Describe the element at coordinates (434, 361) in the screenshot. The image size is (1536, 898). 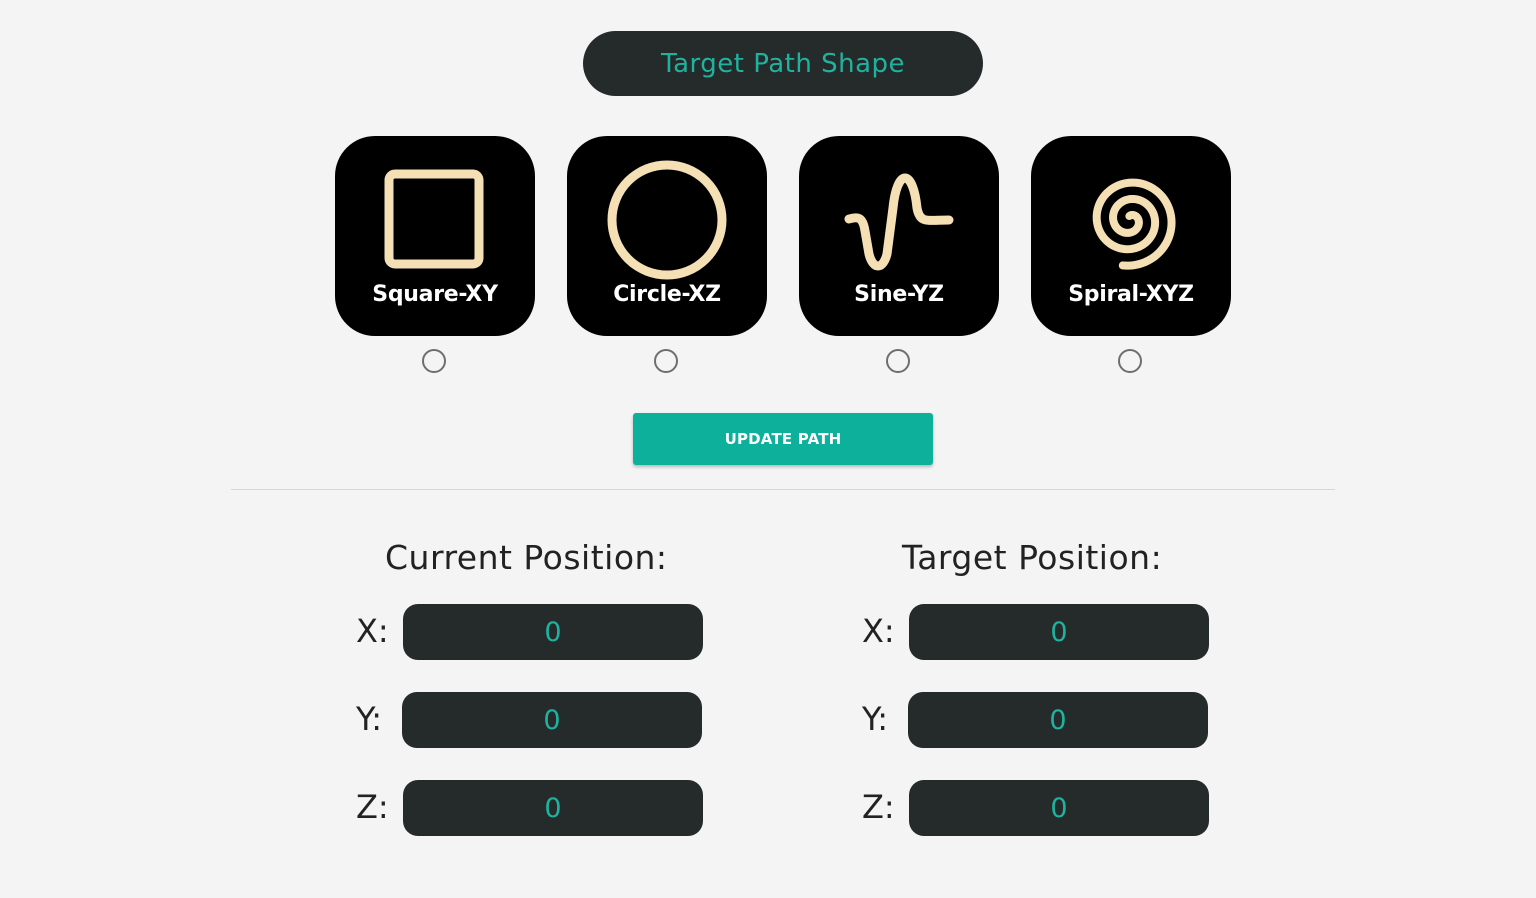
I see `radio-square-xy` at that location.